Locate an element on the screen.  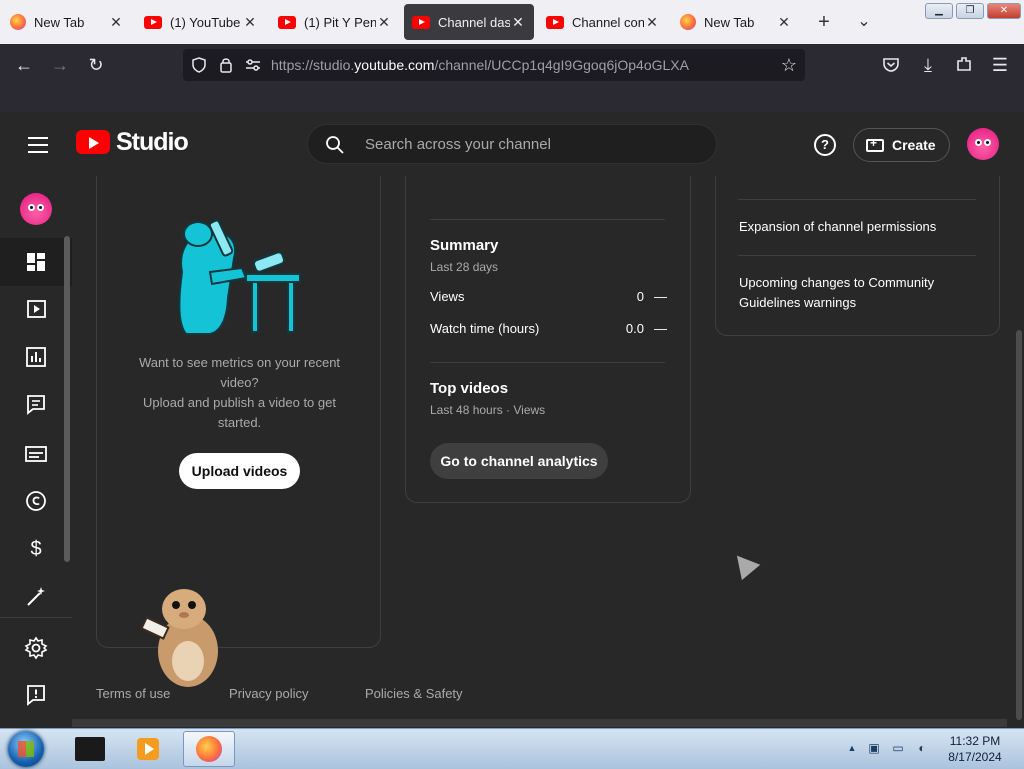
earn-dollar-icon: $ is located at coordinates (36, 549).